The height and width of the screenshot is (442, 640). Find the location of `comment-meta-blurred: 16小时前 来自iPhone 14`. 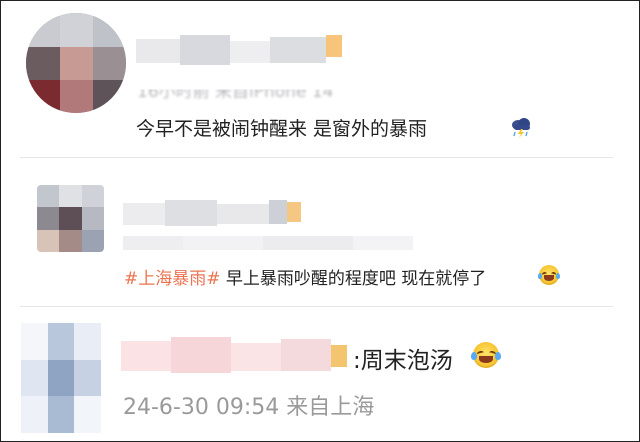

comment-meta-blurred: 16小时前 来自iPhone 14 is located at coordinates (235, 92).